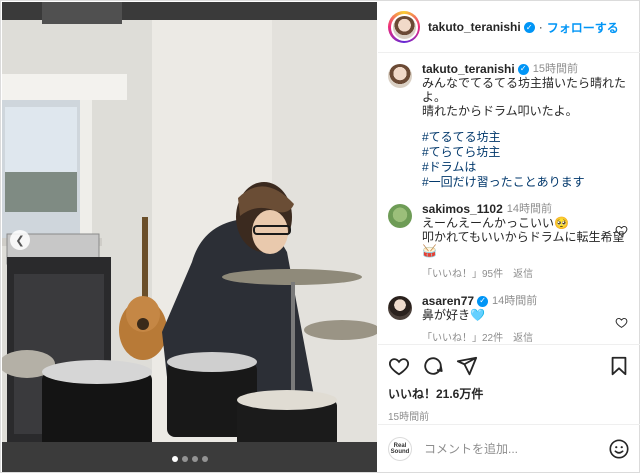  Describe the element at coordinates (433, 366) in the screenshot. I see `comment-bubble-icon` at that location.